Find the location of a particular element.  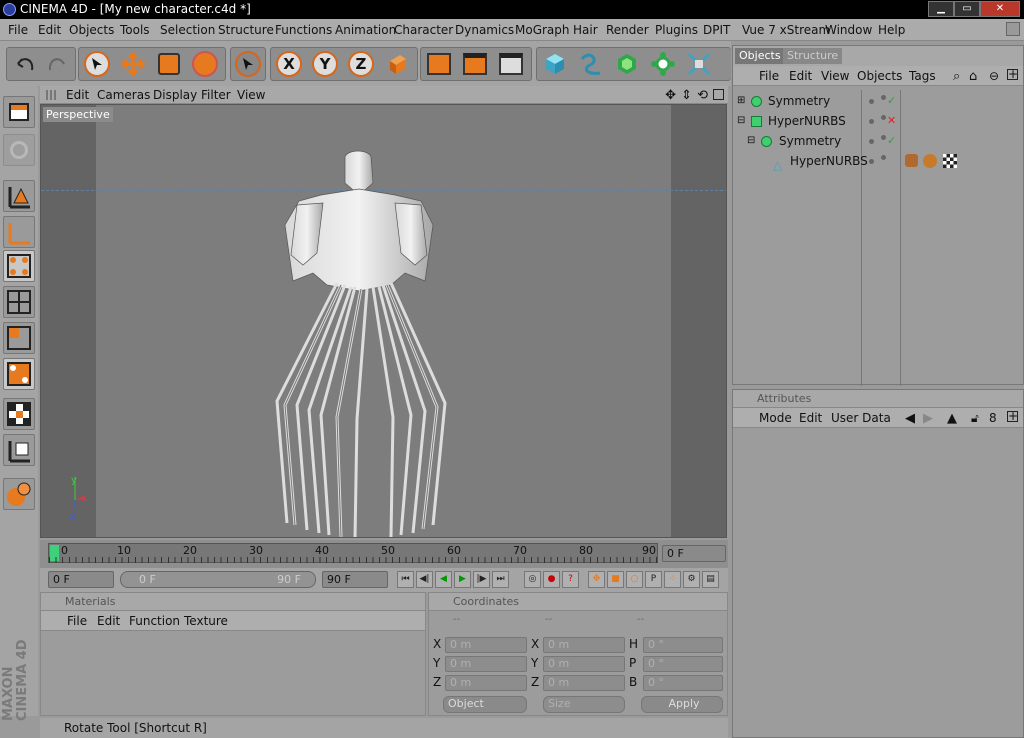

step-back-icon: ◀| is located at coordinates (424, 579).